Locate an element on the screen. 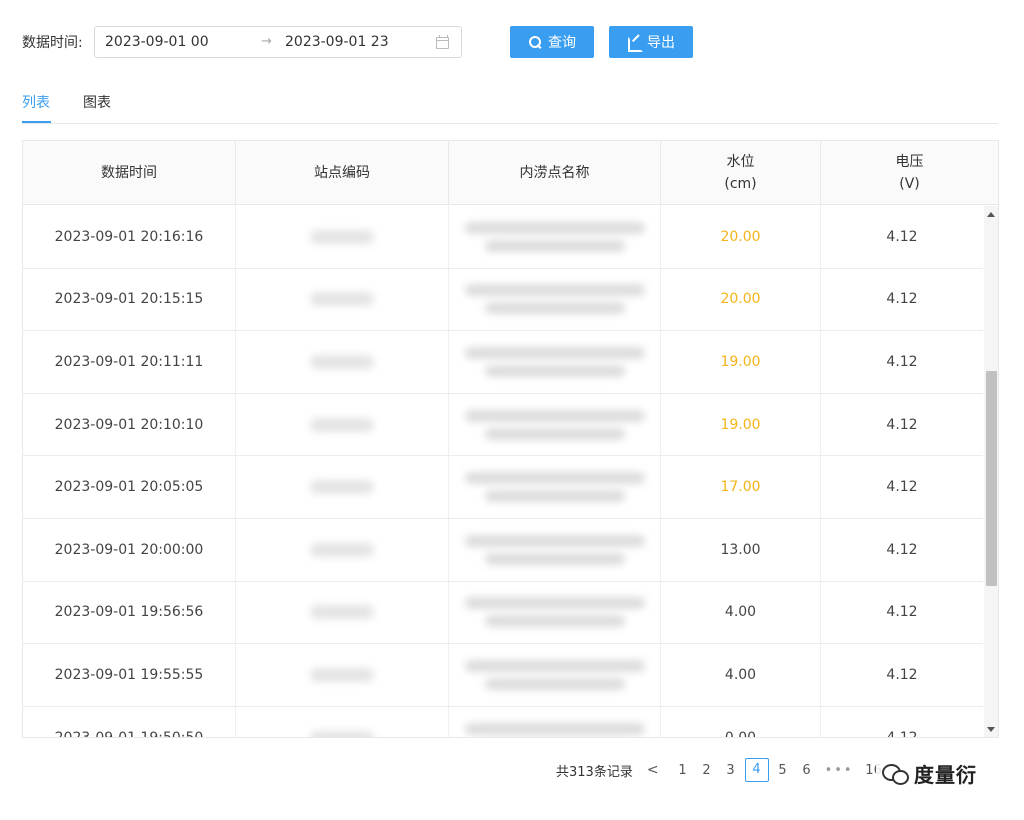 Image resolution: width=1024 pixels, height=820 pixels. page-3: 3 is located at coordinates (731, 770).